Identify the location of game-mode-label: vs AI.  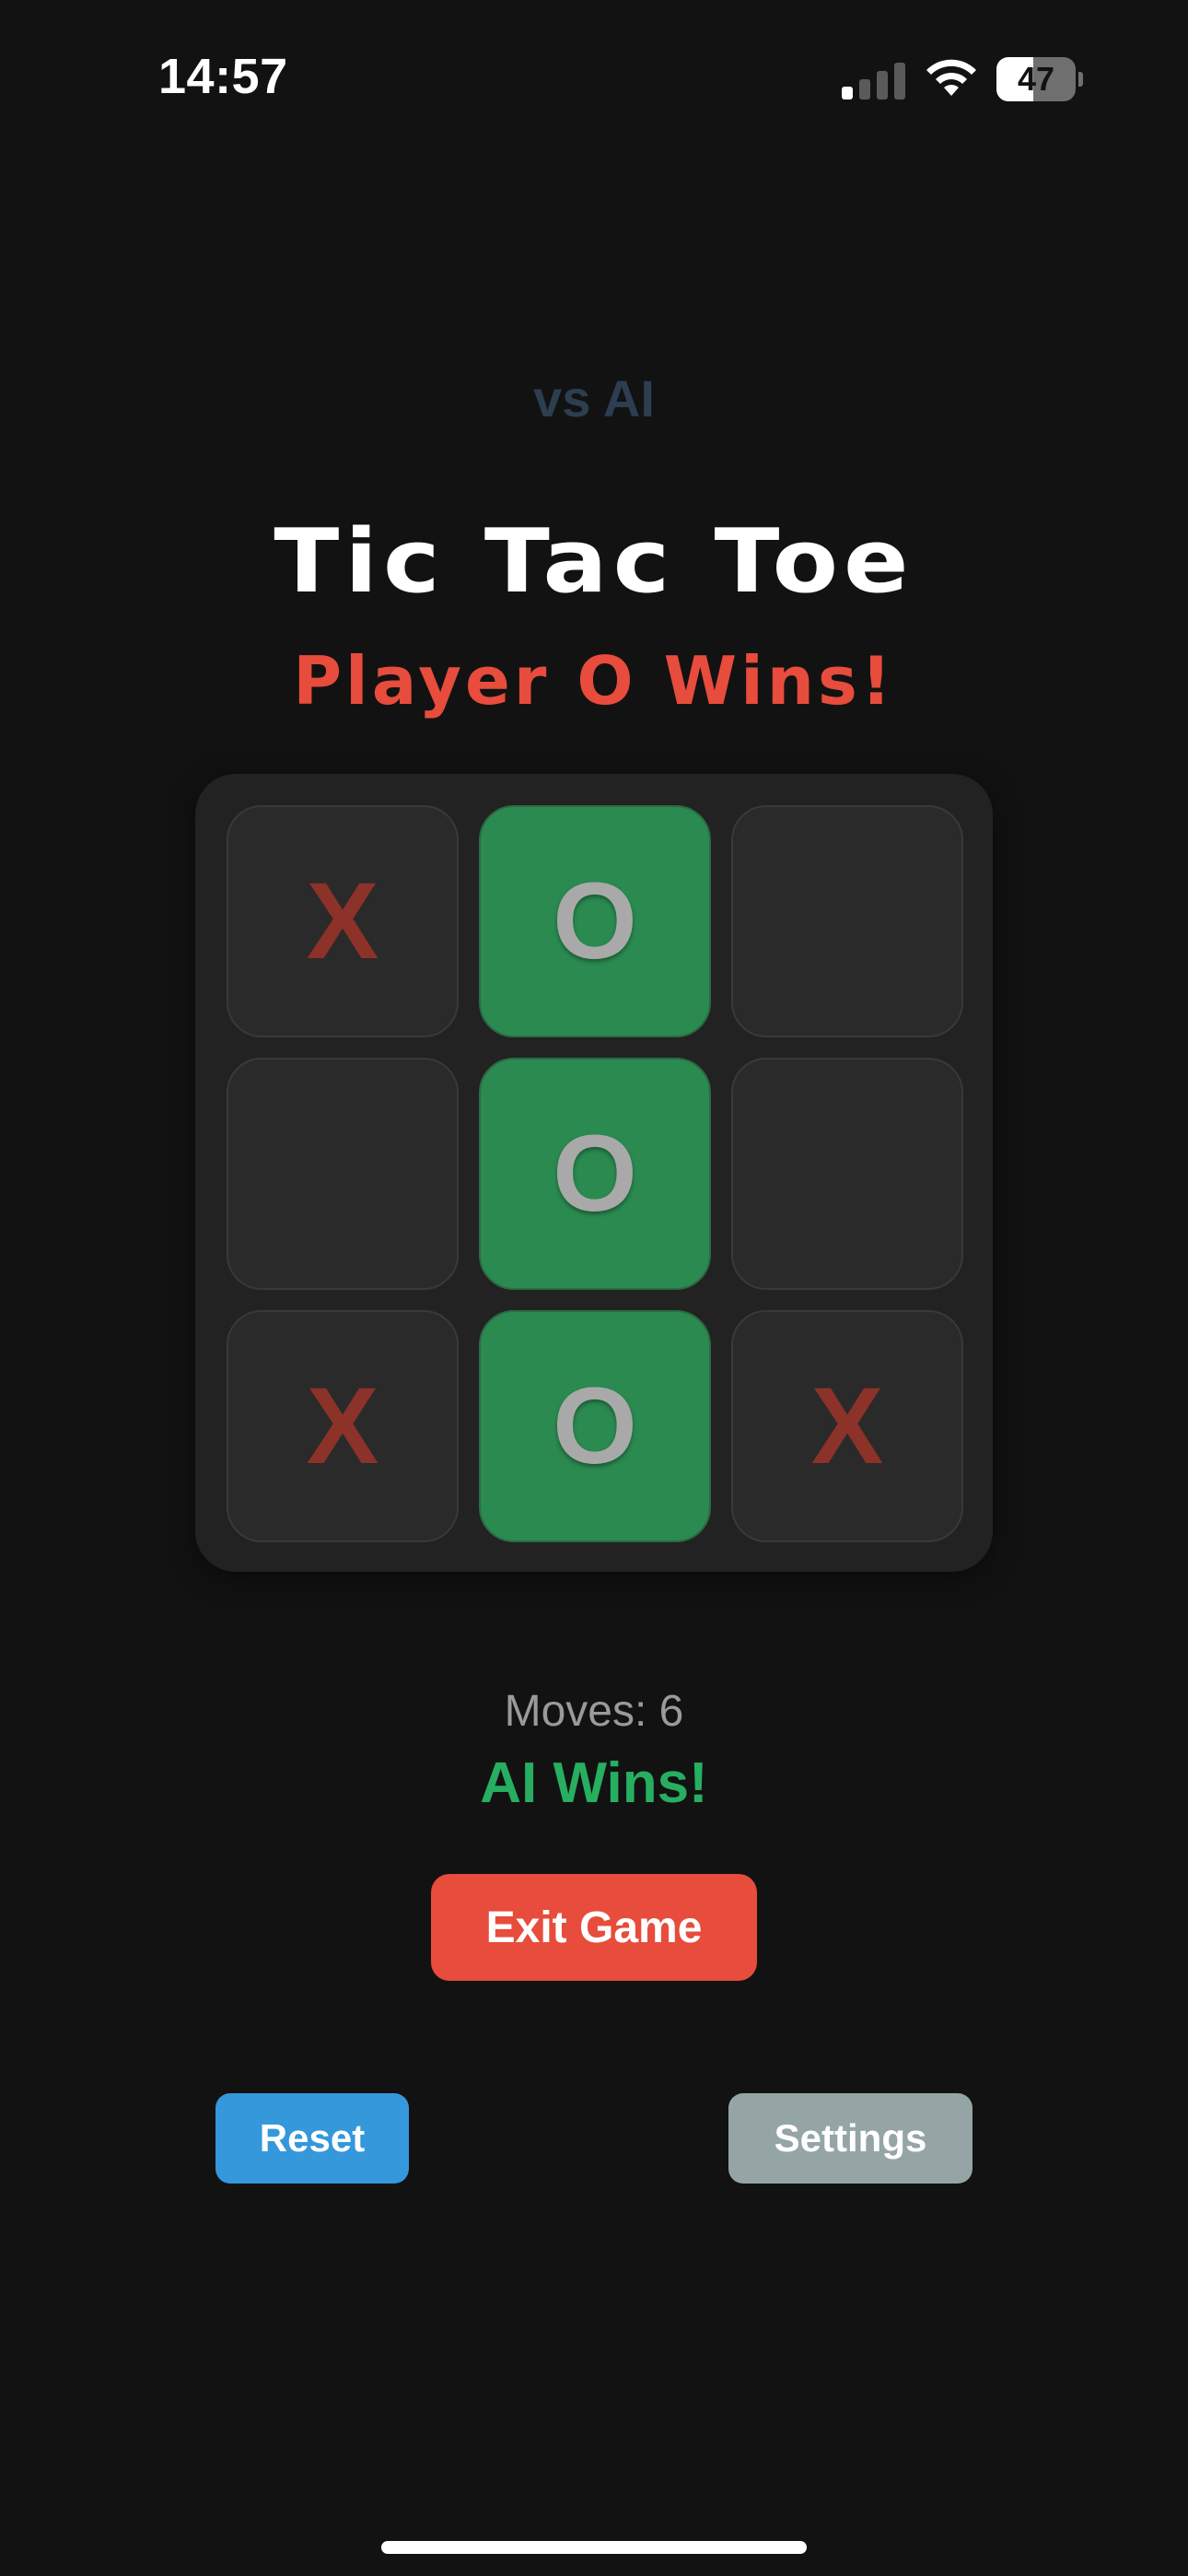
(594, 398).